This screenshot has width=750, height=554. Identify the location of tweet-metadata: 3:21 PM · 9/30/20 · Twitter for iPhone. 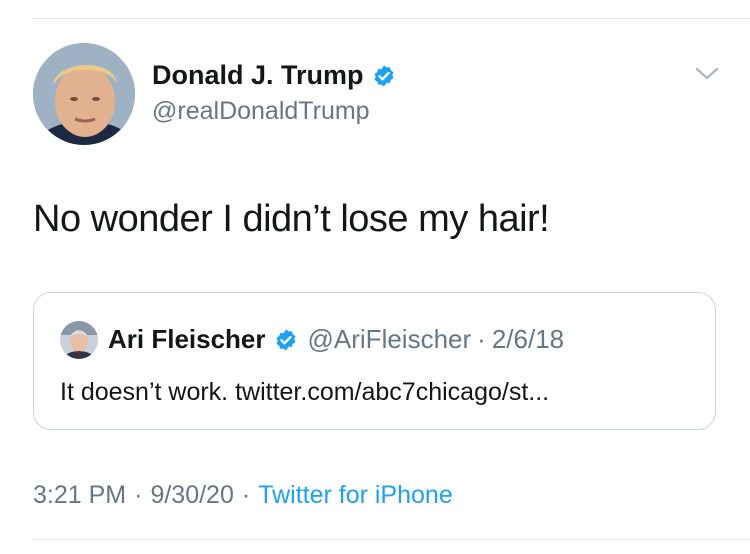
(243, 495).